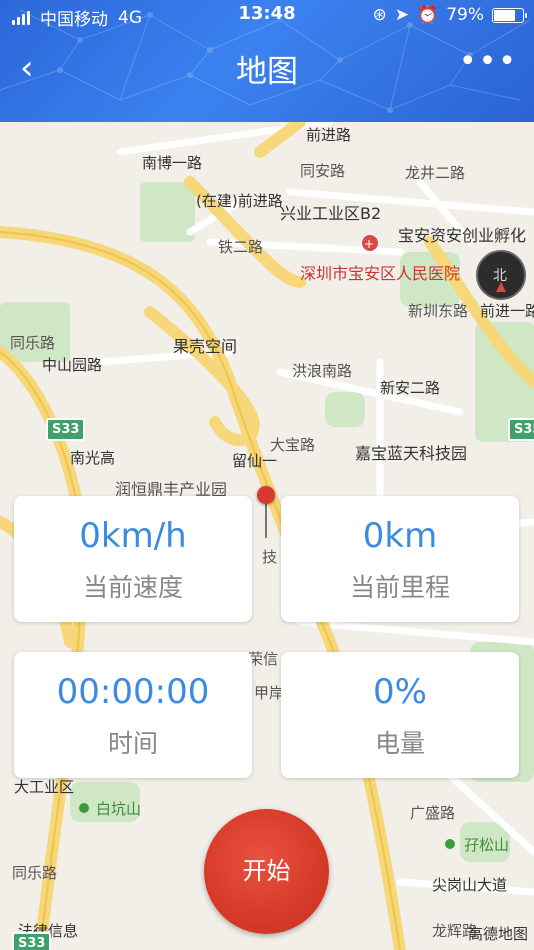 This screenshot has width=534, height=950. What do you see at coordinates (400, 536) in the screenshot?
I see `distance-value: 0km` at bounding box center [400, 536].